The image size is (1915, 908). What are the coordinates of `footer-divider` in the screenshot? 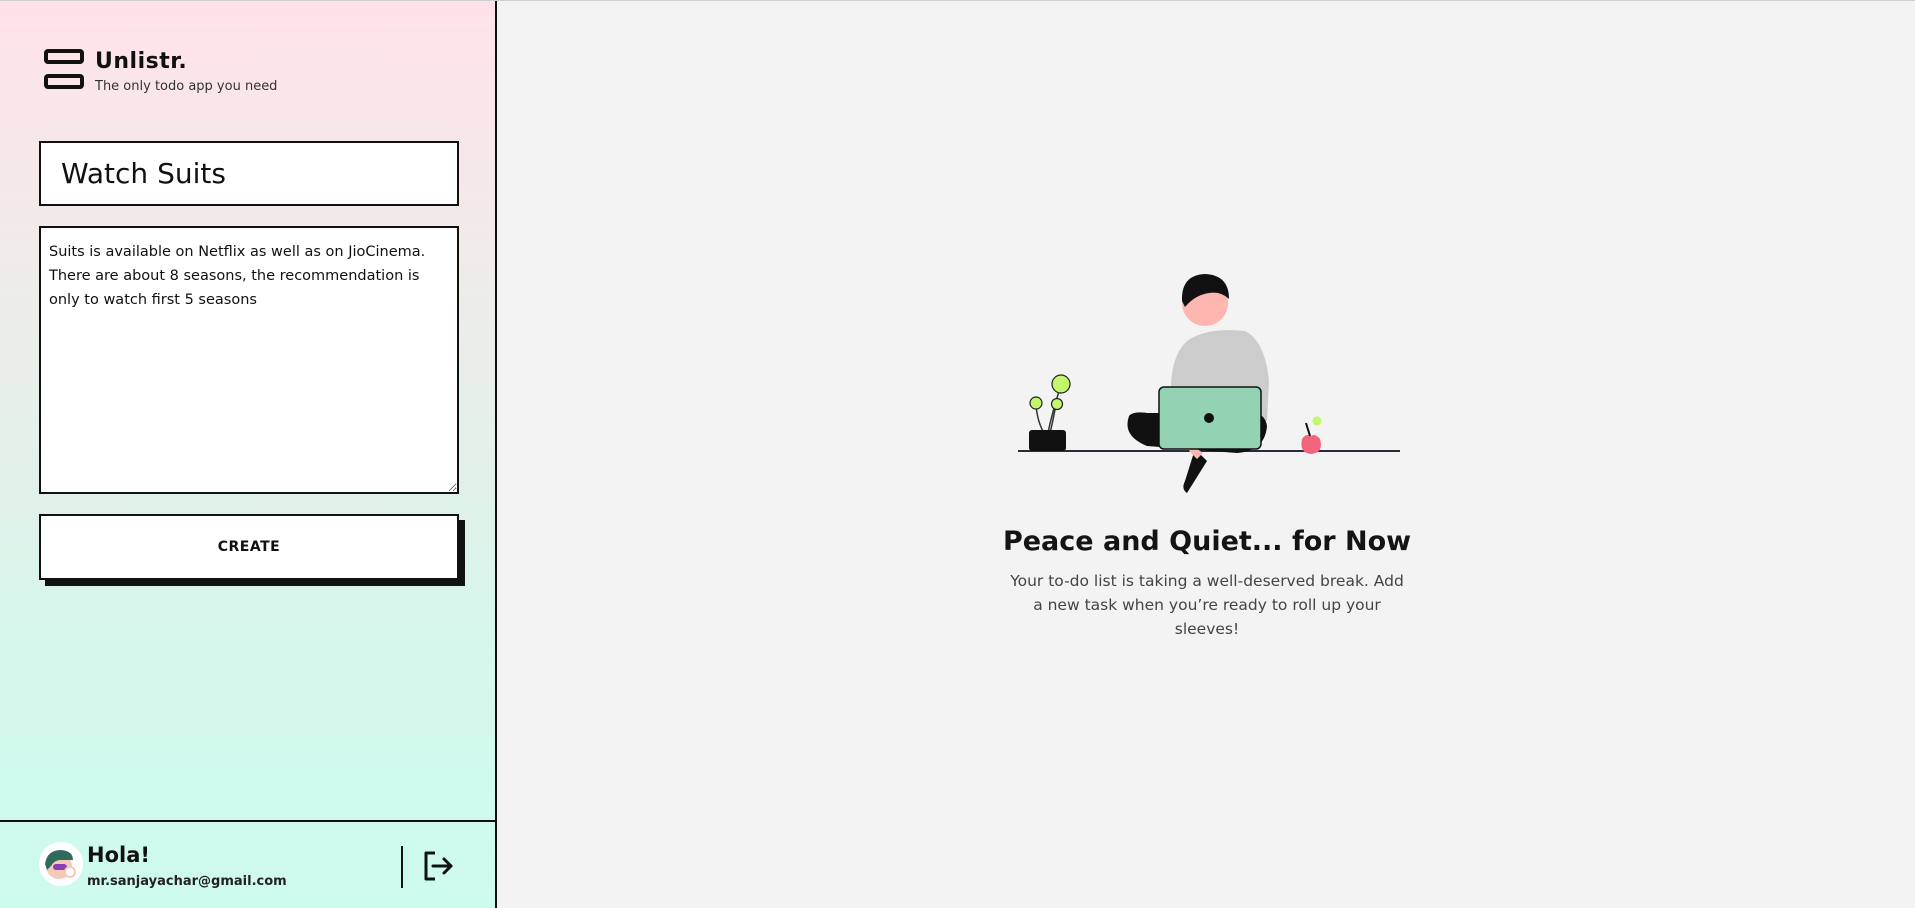 It's located at (402, 867).